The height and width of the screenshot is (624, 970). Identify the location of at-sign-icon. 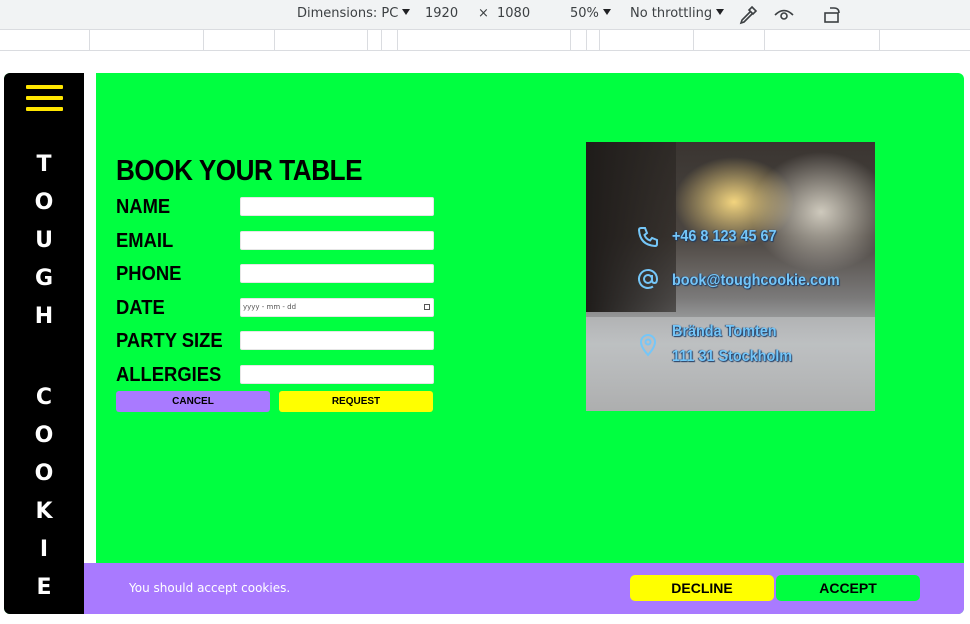
(648, 279).